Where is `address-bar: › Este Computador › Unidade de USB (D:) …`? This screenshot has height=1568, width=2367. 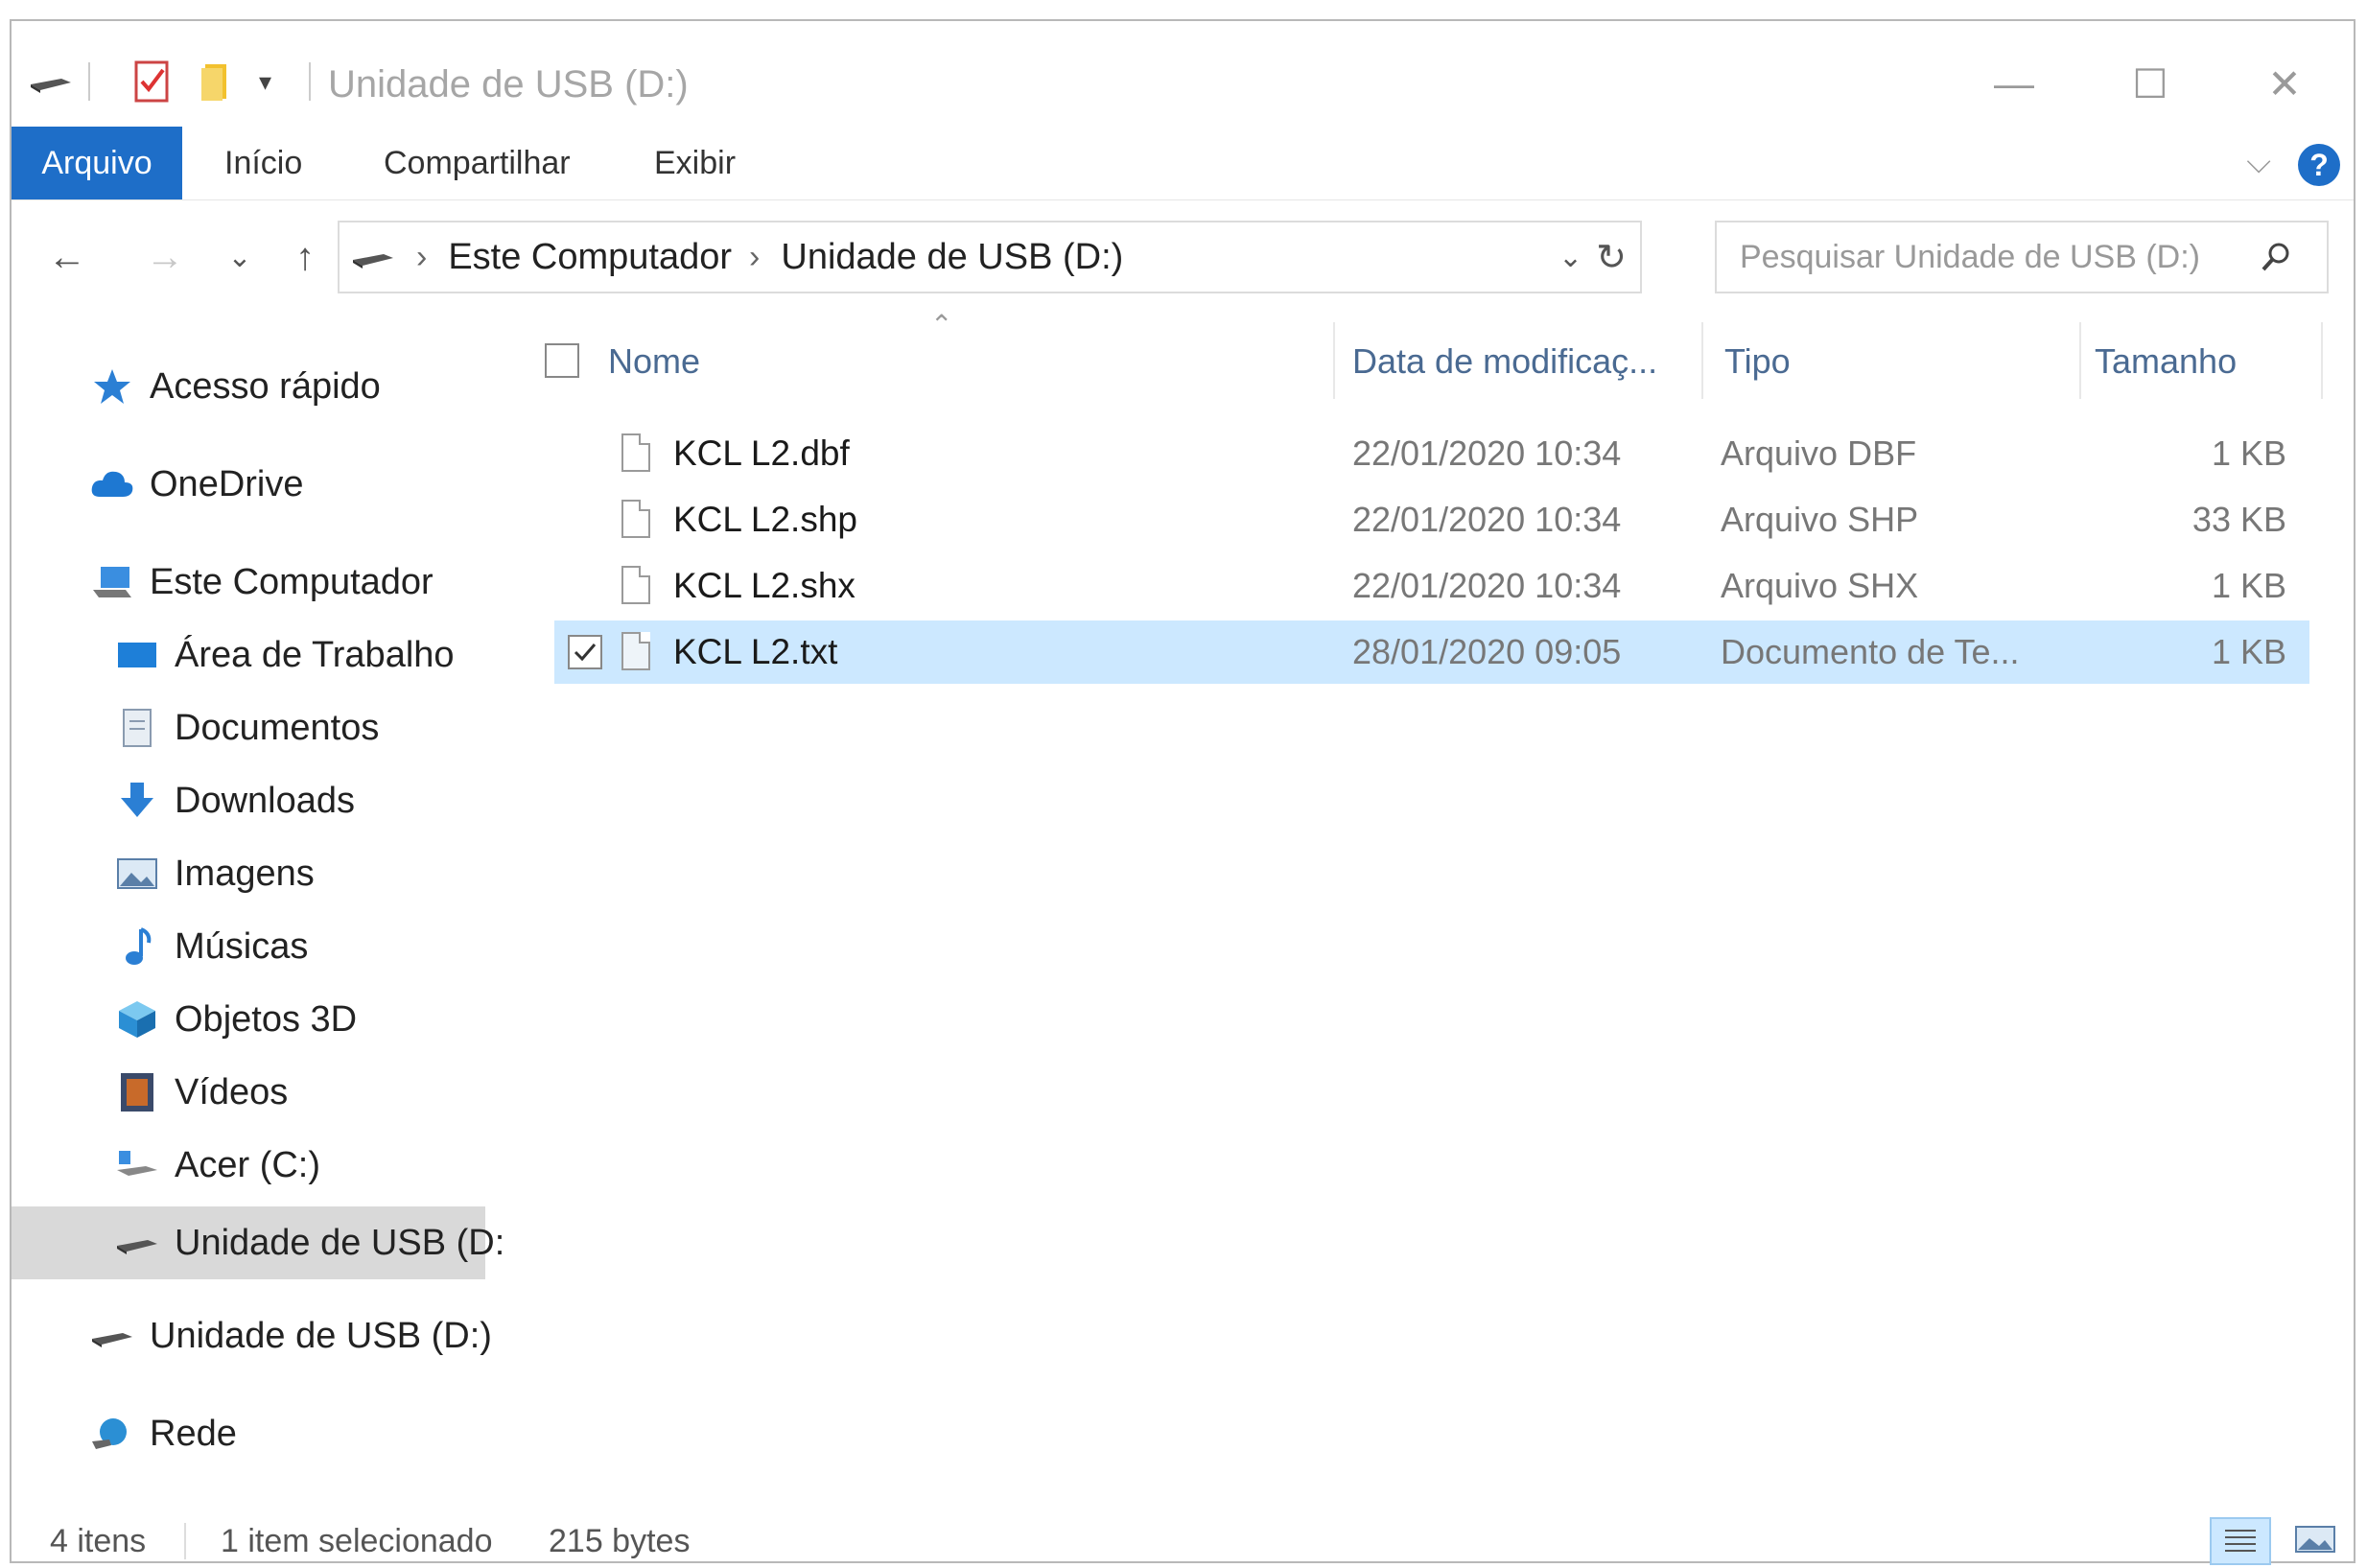 address-bar: › Este Computador › Unidade de USB (D:) … is located at coordinates (990, 257).